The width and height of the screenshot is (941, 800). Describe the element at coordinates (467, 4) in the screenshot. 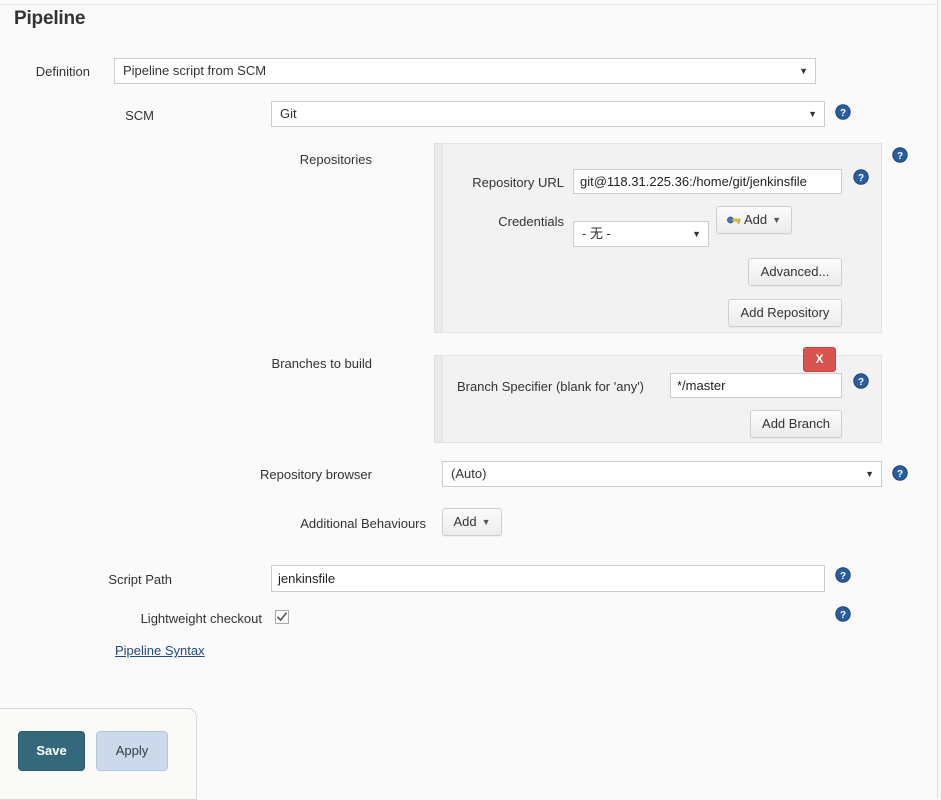

I see `top-divider` at that location.